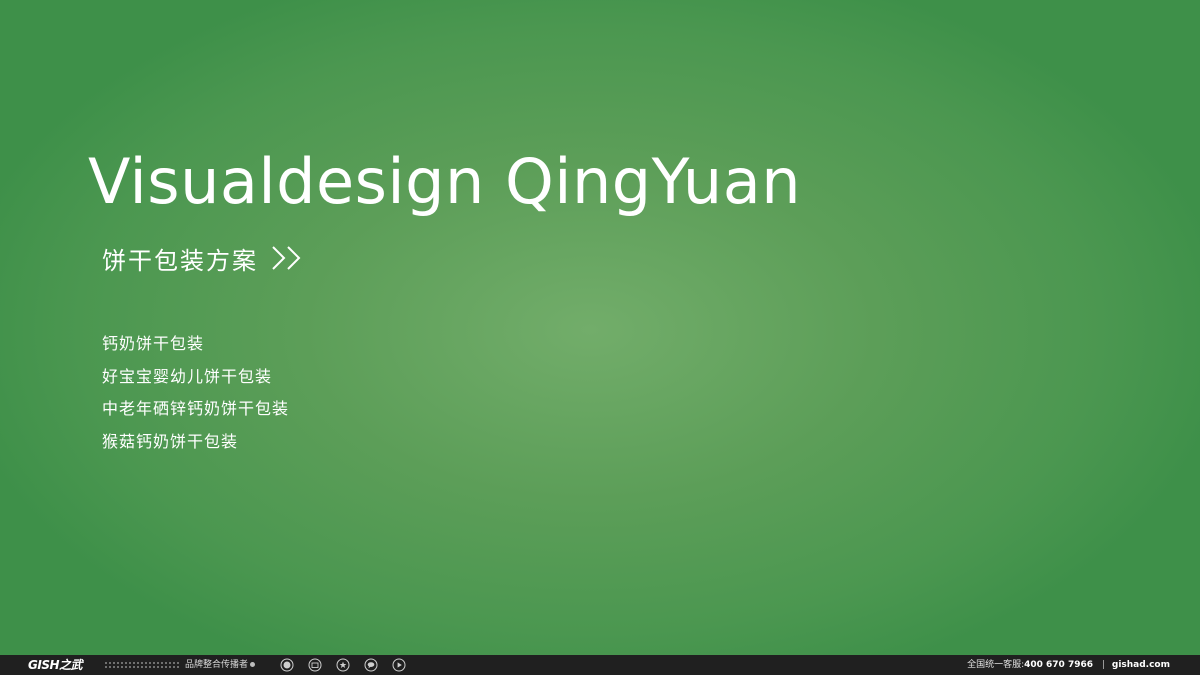 This screenshot has width=1200, height=675. What do you see at coordinates (180, 260) in the screenshot?
I see `subtitle-text: 饼干包装方案` at bounding box center [180, 260].